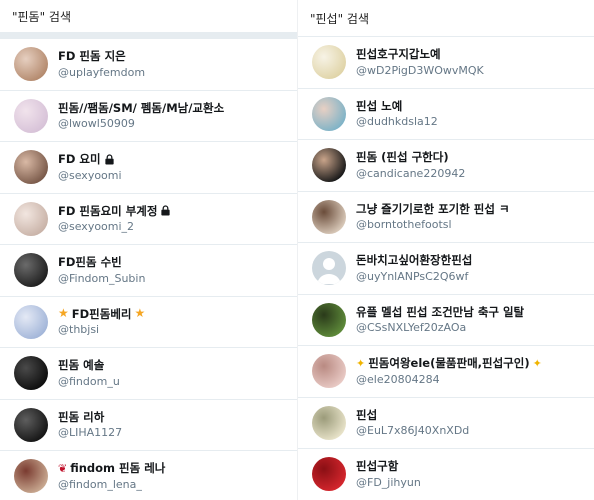 The height and width of the screenshot is (500, 594). Describe the element at coordinates (446, 372) in the screenshot. I see `user-row: ✦ 핀돔여왕ele(물품판매,핀섭구인) ✦ @ele20804284` at that location.